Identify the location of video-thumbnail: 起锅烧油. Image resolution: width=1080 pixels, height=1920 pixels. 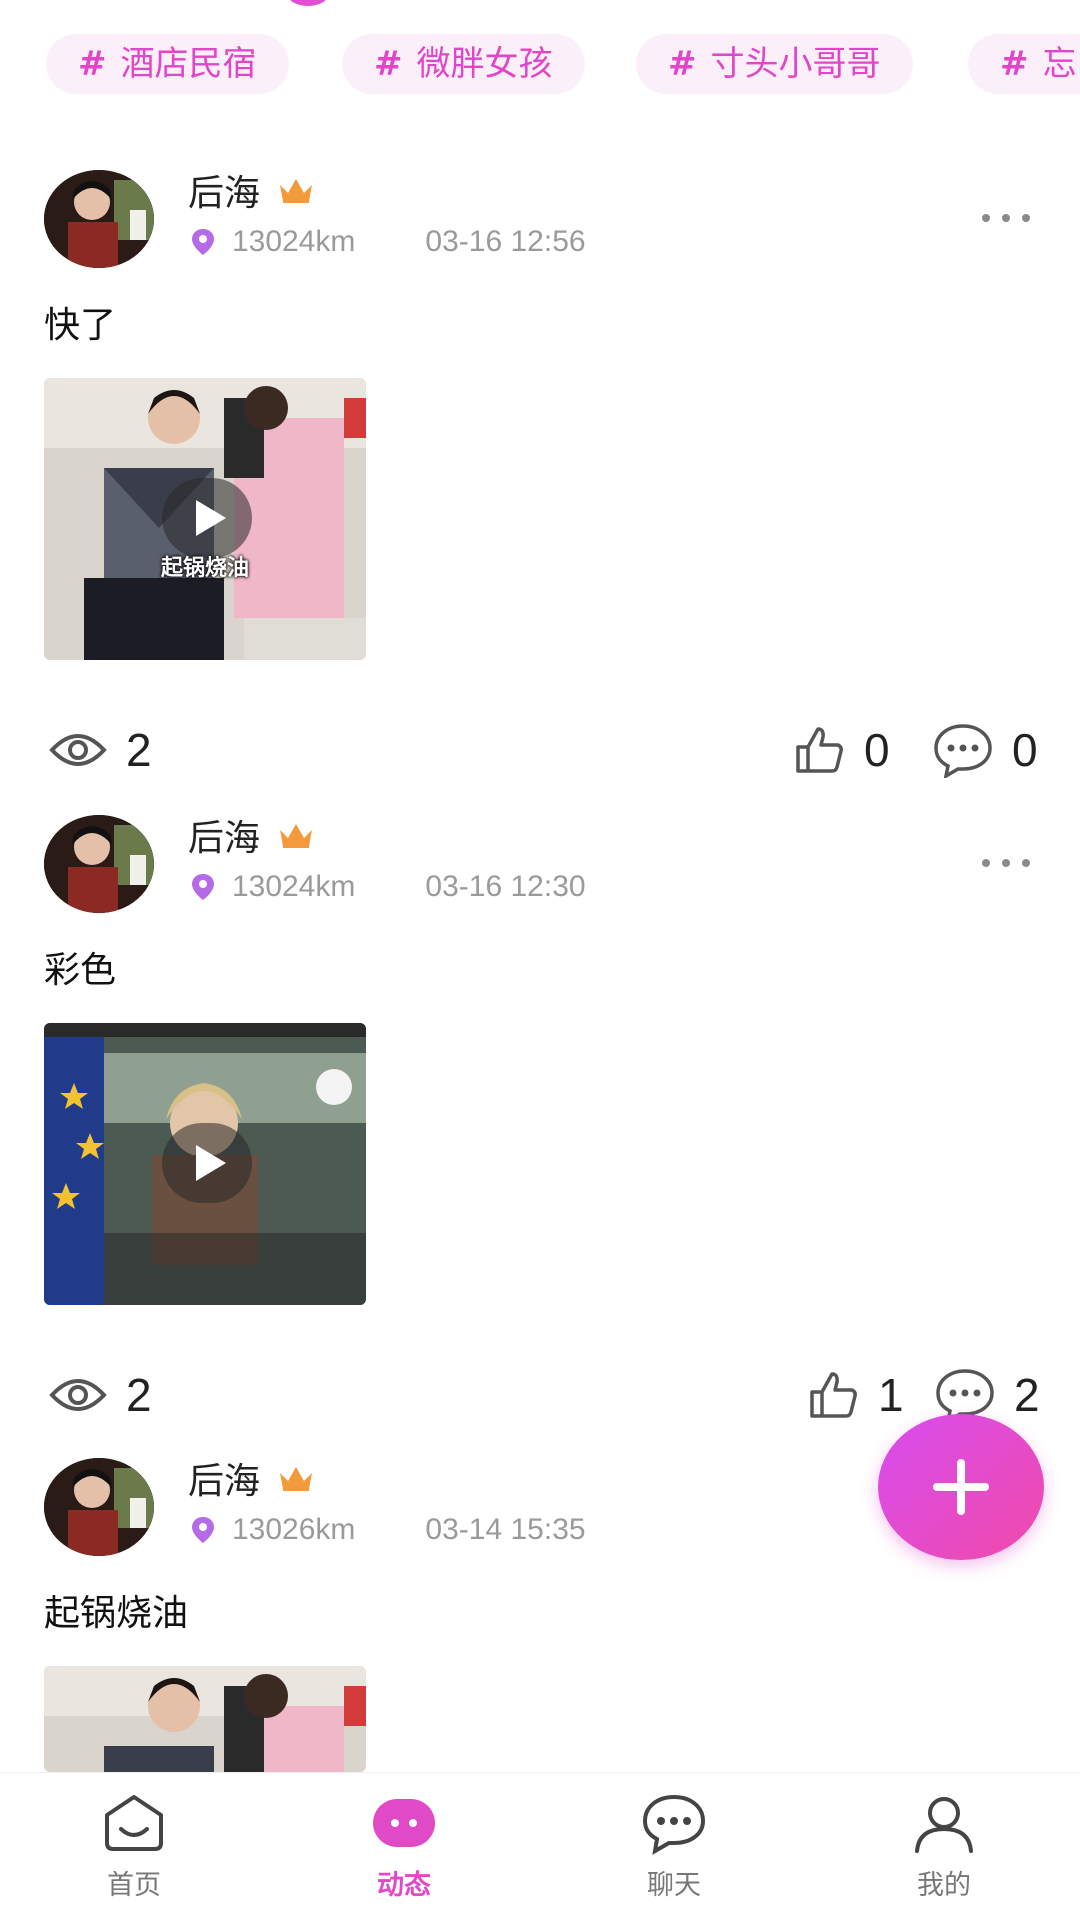
(205, 519).